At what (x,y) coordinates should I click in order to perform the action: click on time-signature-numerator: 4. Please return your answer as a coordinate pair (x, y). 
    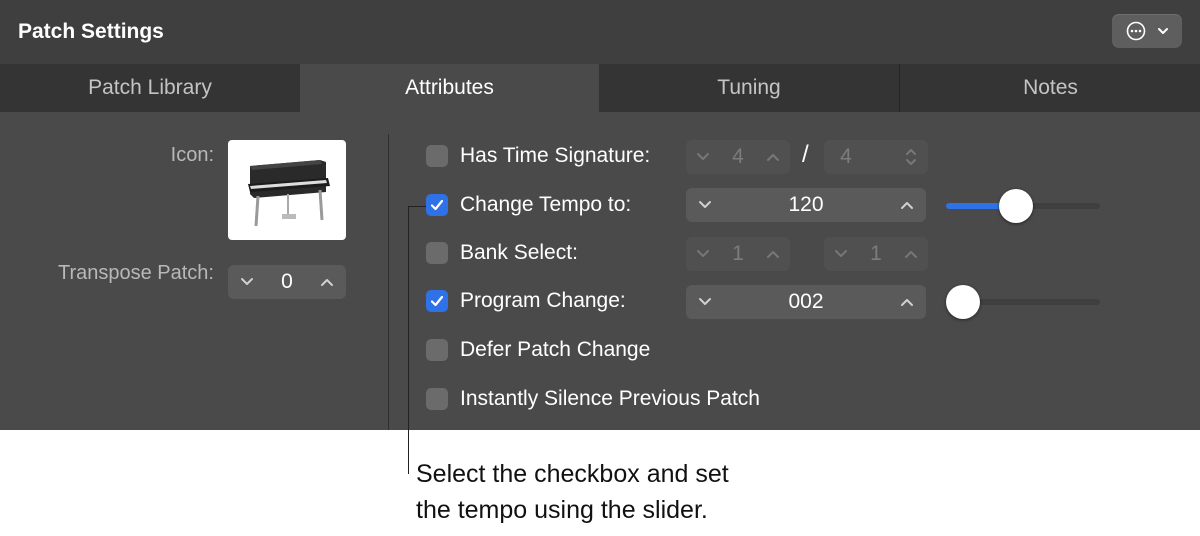
    Looking at the image, I should click on (738, 157).